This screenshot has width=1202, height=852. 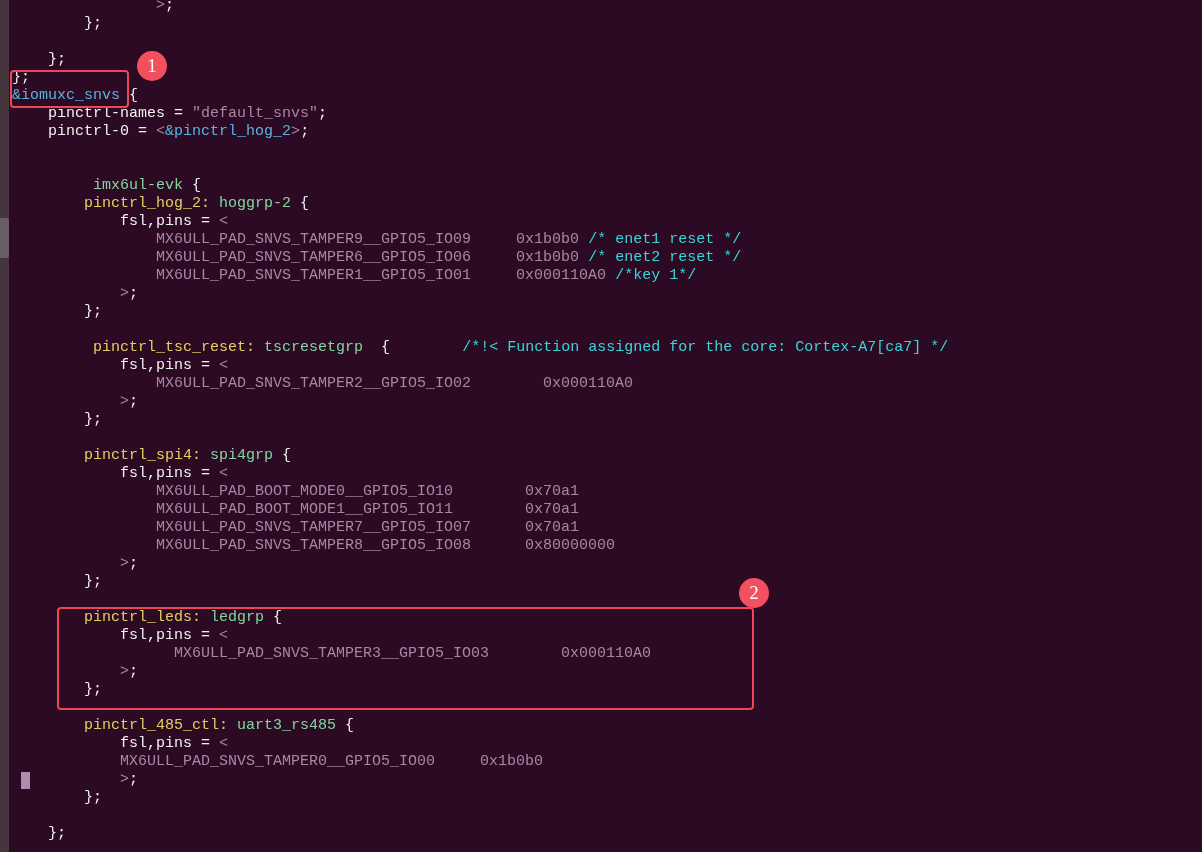 I want to click on property-value: 0x80000000, so click(x=570, y=545).